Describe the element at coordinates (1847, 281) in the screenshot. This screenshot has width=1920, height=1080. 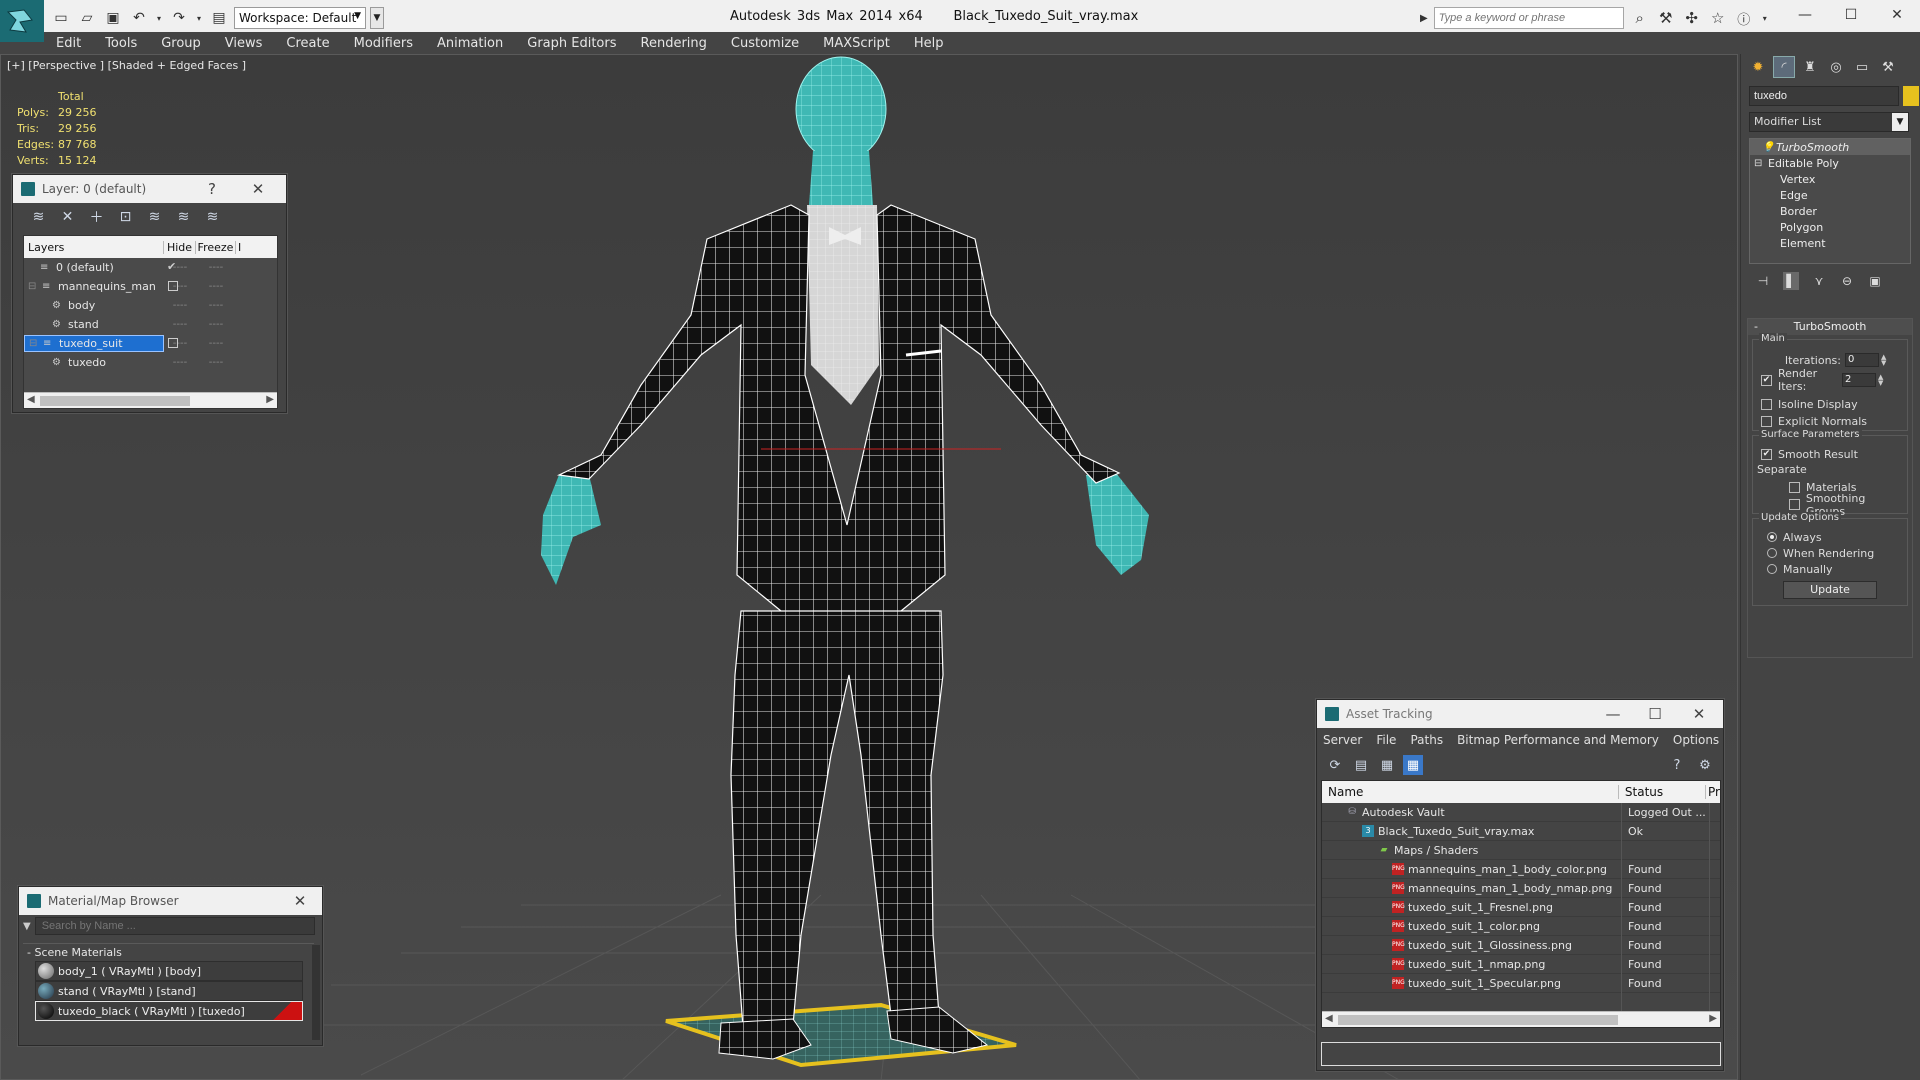
I see `remove-modifier-icon: ⊖` at that location.